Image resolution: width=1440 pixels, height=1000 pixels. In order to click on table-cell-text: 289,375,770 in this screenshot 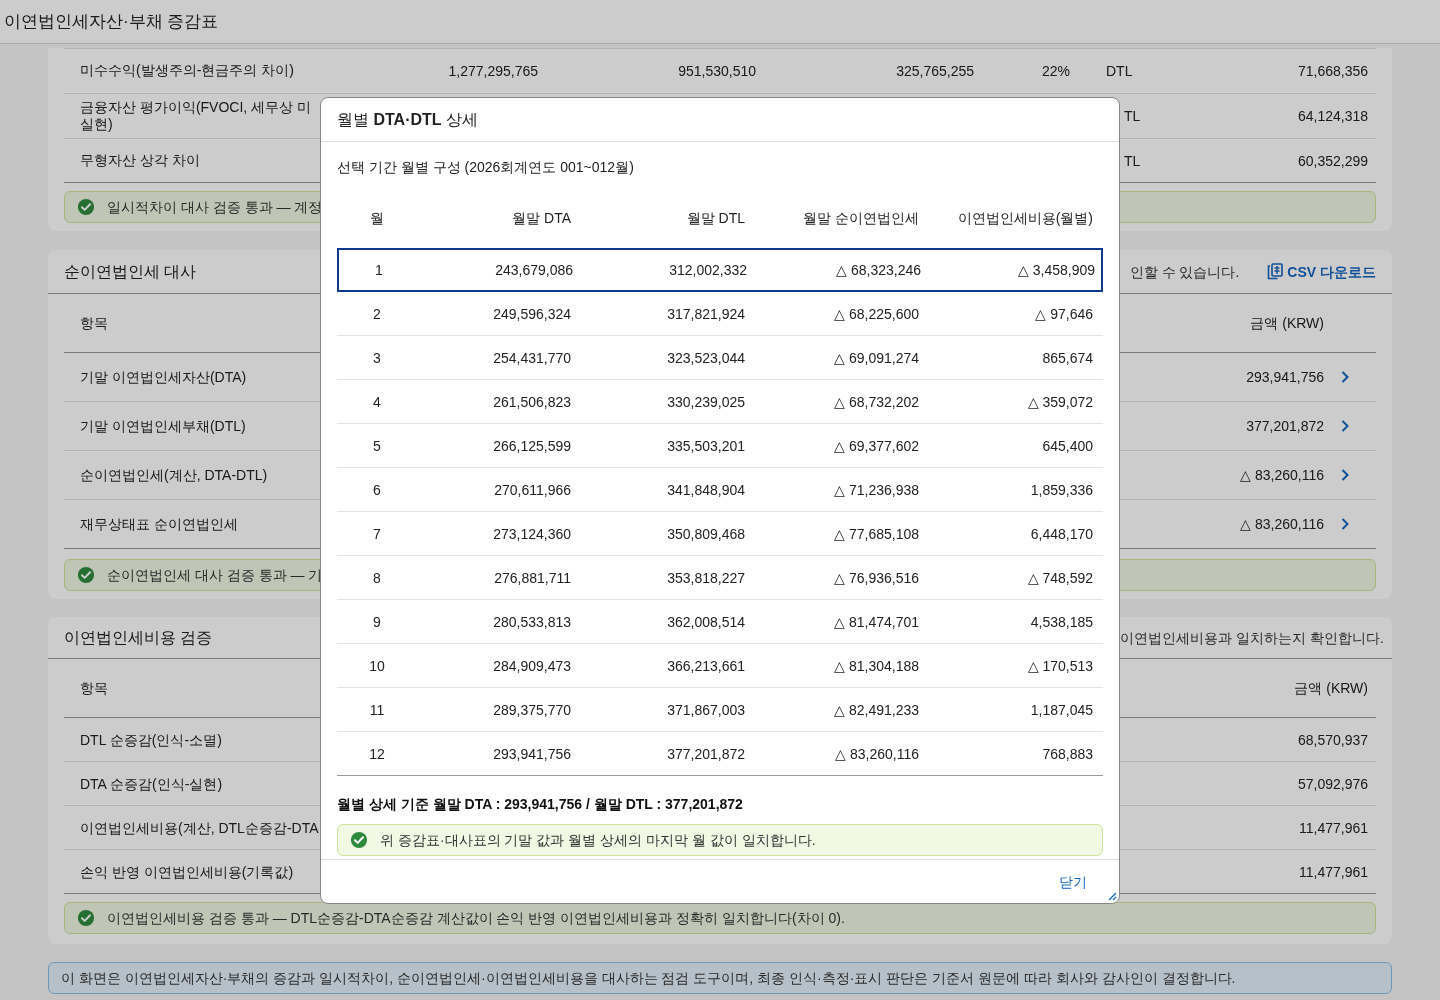, I will do `click(532, 710)`.